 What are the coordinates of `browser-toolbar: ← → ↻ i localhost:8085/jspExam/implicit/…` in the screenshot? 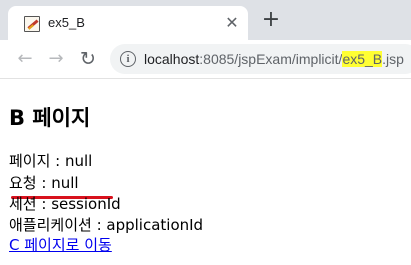 It's located at (205, 59).